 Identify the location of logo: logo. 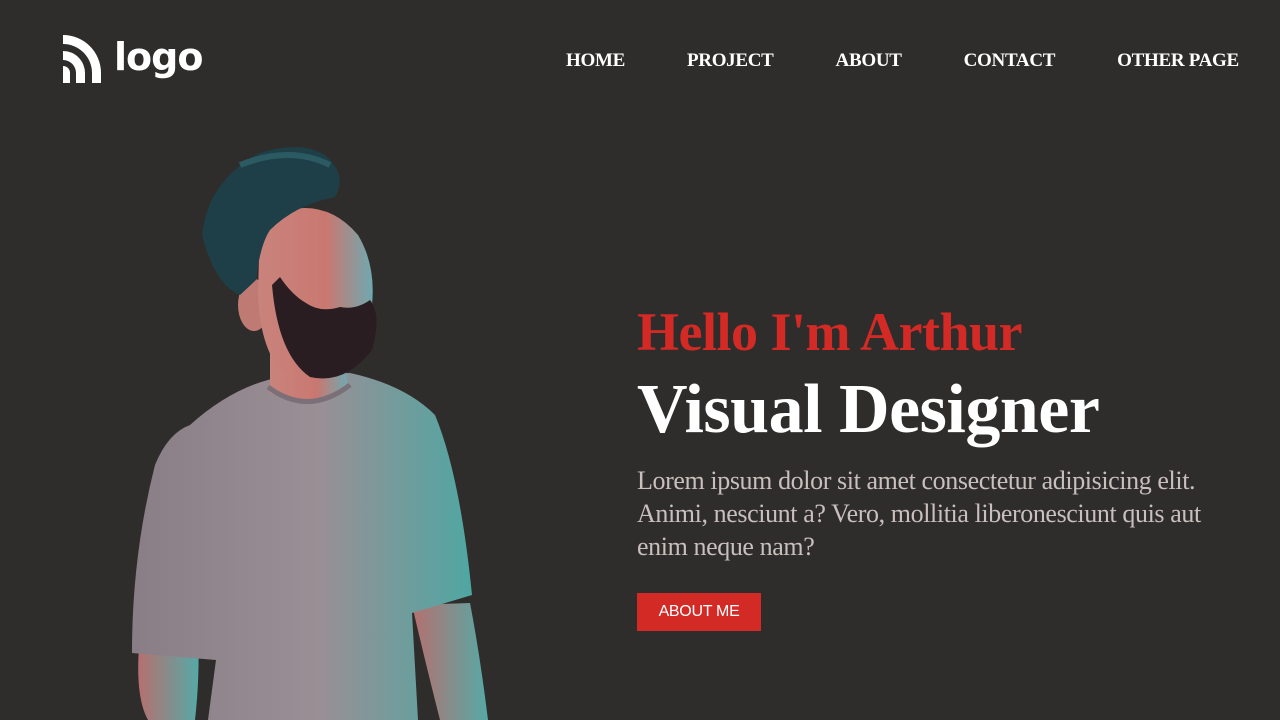
(131, 59).